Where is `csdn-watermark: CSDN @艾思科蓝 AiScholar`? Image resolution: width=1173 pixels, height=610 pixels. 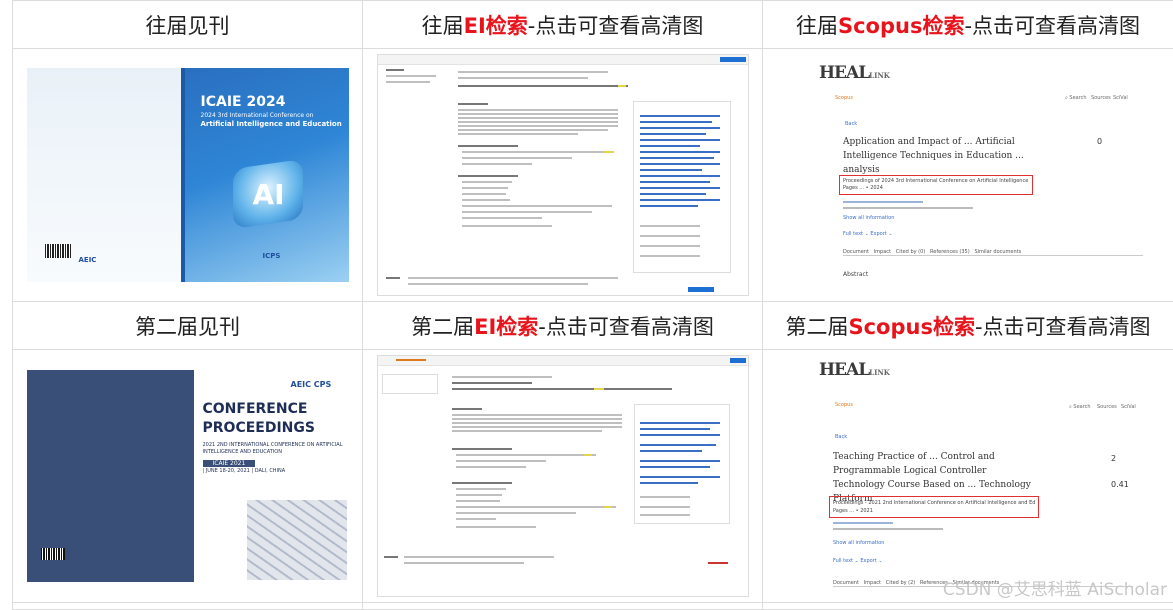 csdn-watermark: CSDN @艾思科蓝 AiScholar is located at coordinates (1055, 587).